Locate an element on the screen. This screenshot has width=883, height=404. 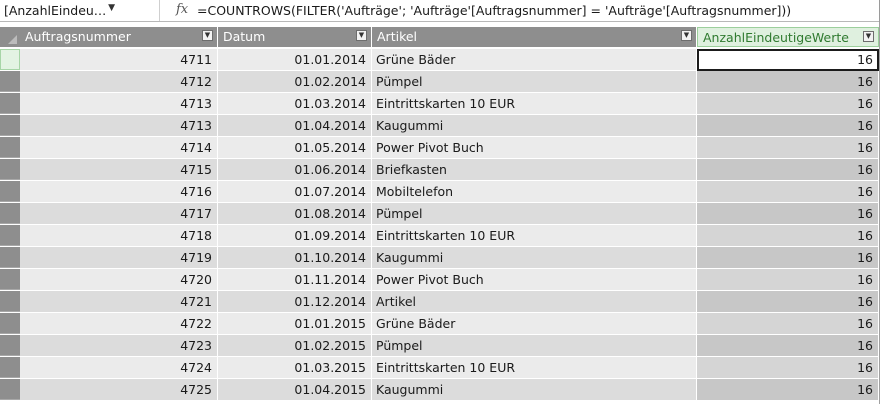
cell-datum: 01.01.2014 is located at coordinates (295, 60).